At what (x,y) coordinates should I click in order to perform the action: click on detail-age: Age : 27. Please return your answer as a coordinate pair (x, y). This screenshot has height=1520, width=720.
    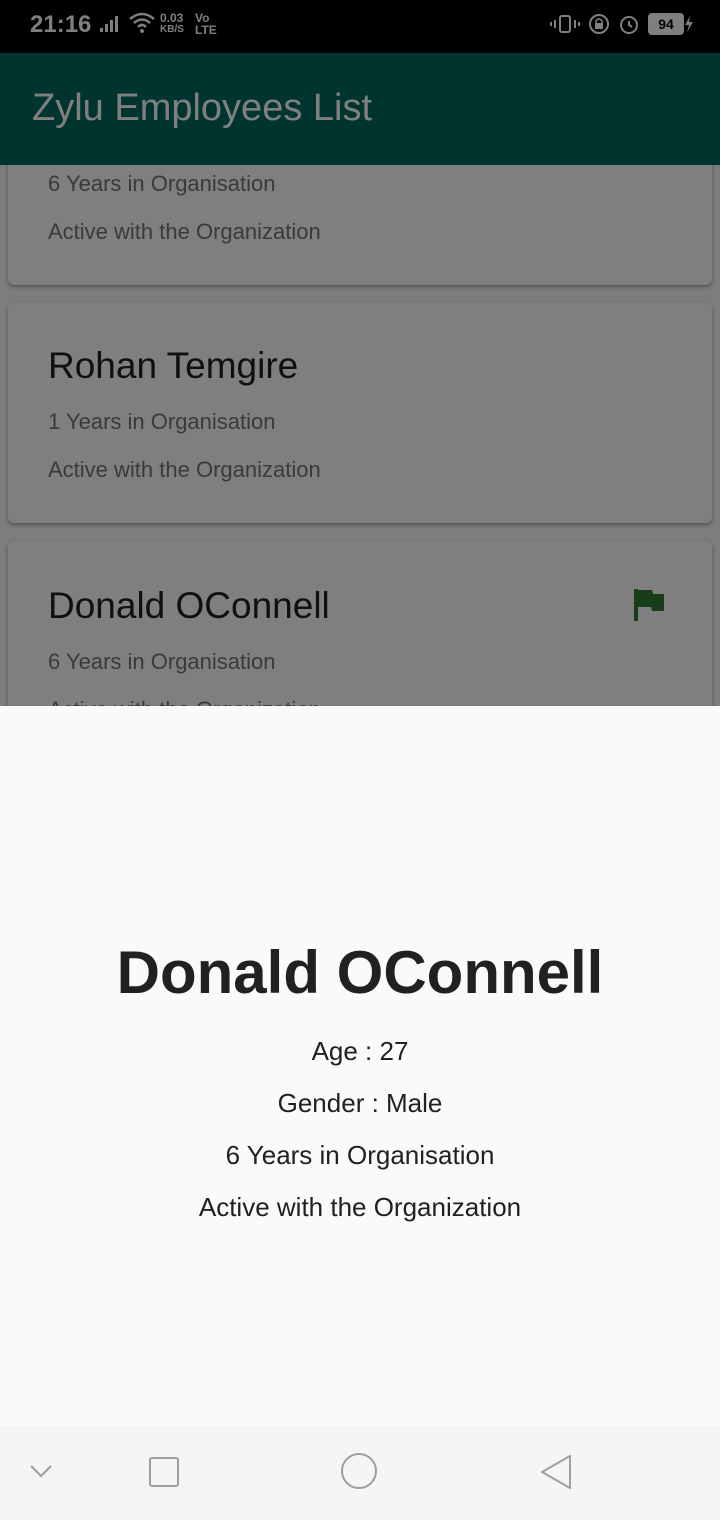
    Looking at the image, I should click on (360, 1051).